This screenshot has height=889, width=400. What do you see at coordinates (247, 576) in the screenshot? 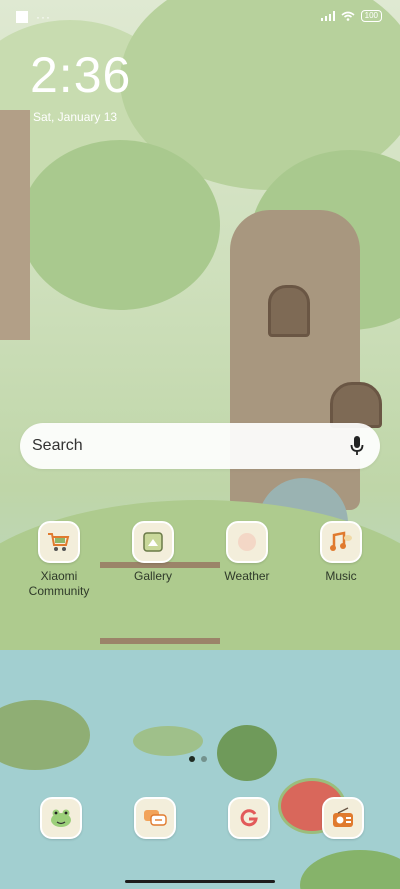
I see `app-label: Weather` at bounding box center [247, 576].